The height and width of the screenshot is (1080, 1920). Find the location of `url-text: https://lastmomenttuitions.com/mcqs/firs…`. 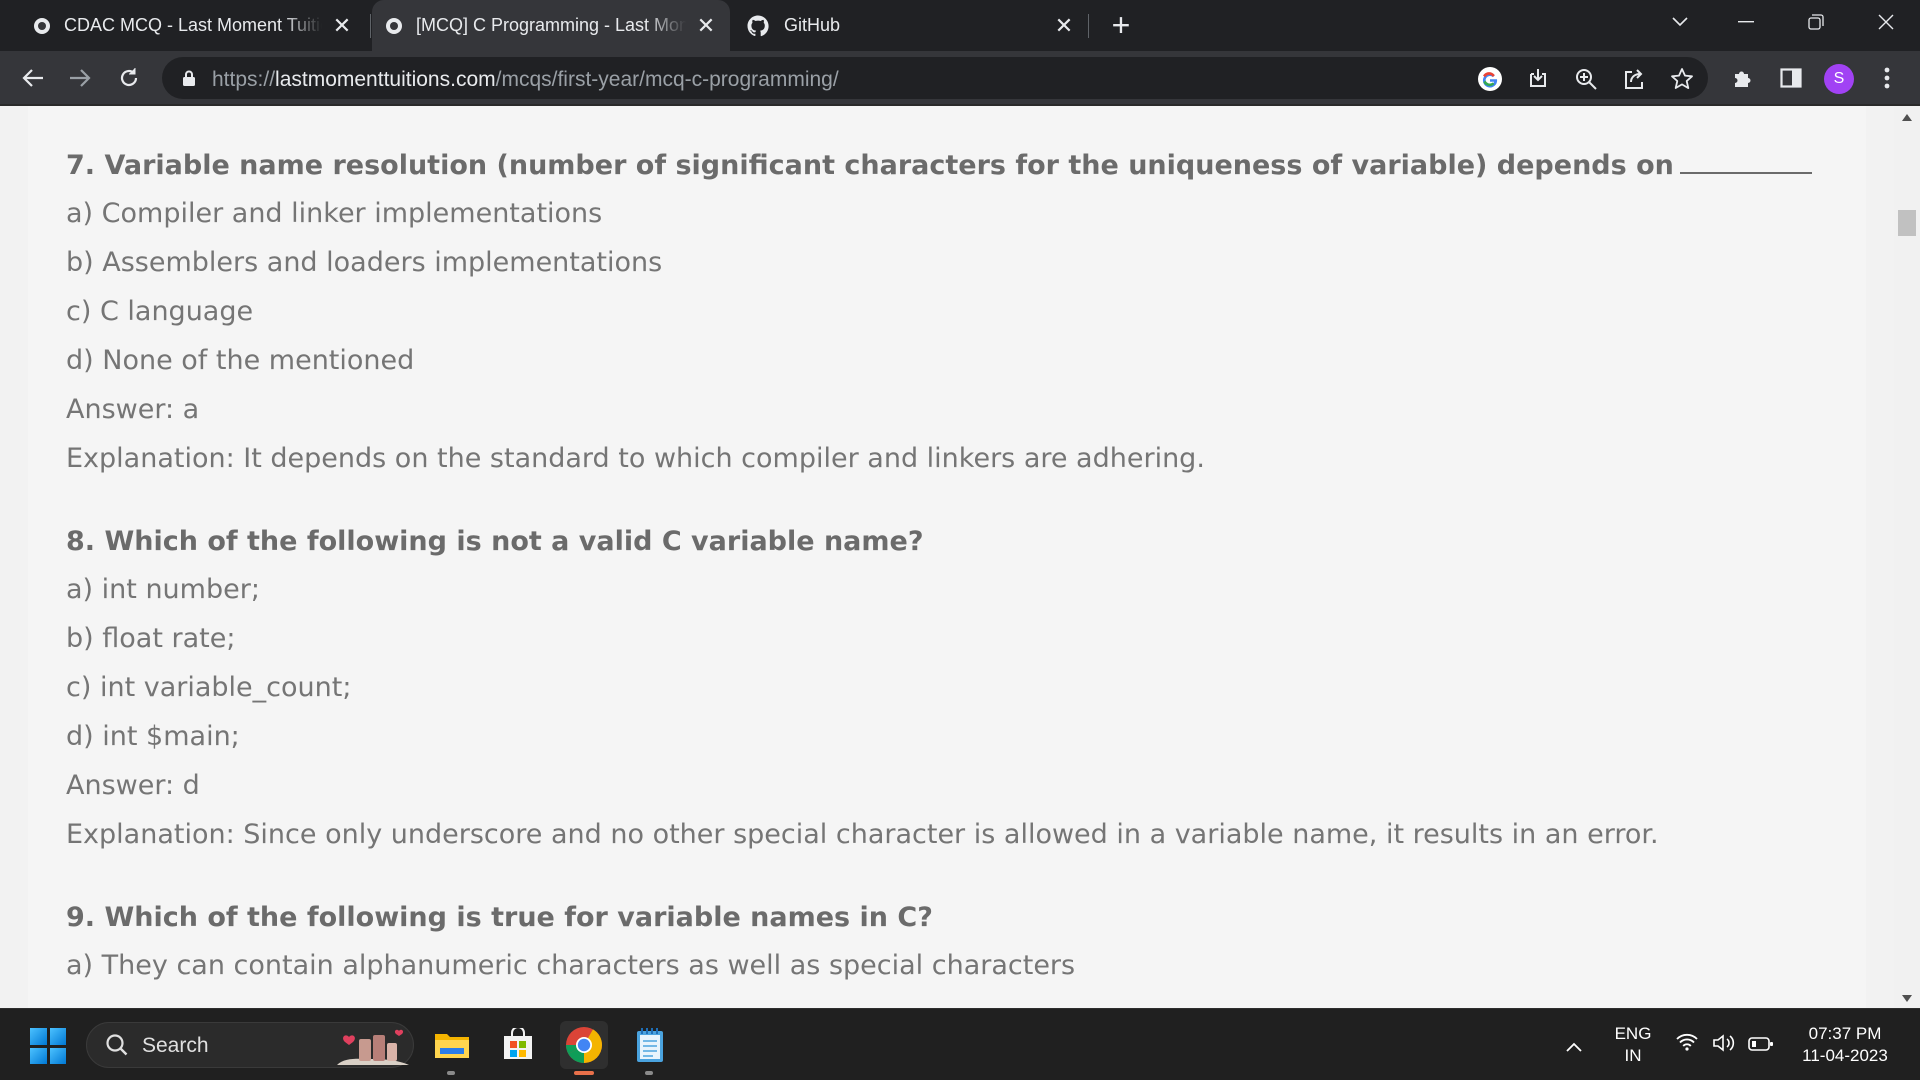

url-text: https://lastmomenttuitions.com/mcqs/firs… is located at coordinates (525, 80).